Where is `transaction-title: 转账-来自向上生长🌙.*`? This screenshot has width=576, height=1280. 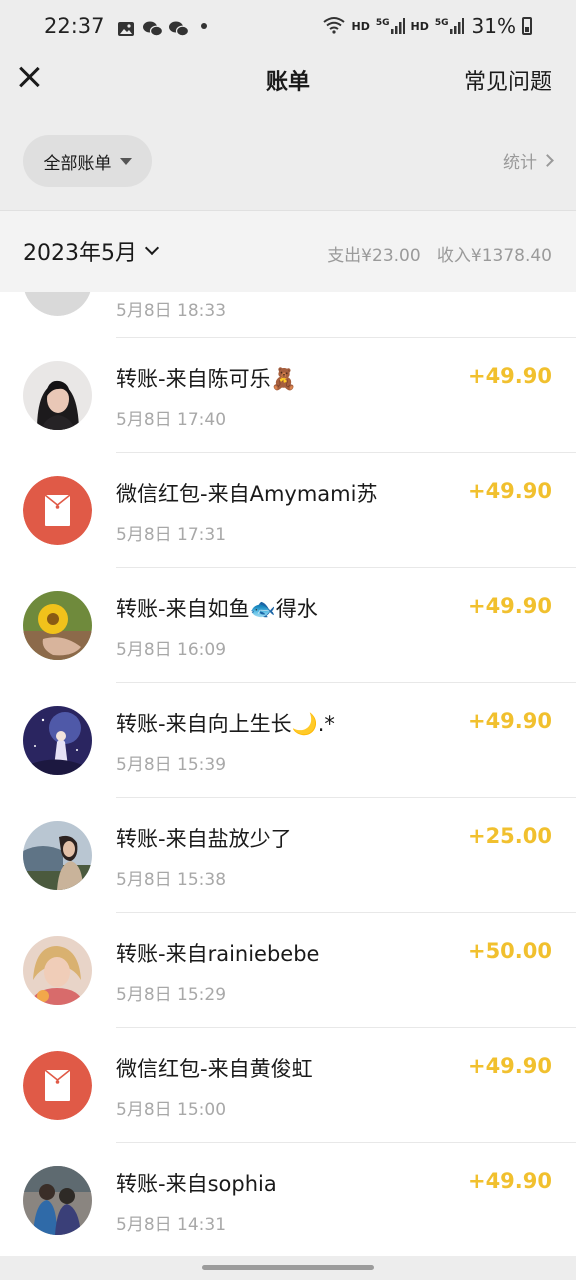 transaction-title: 转账-来自向上生长🌙.* is located at coordinates (225, 724).